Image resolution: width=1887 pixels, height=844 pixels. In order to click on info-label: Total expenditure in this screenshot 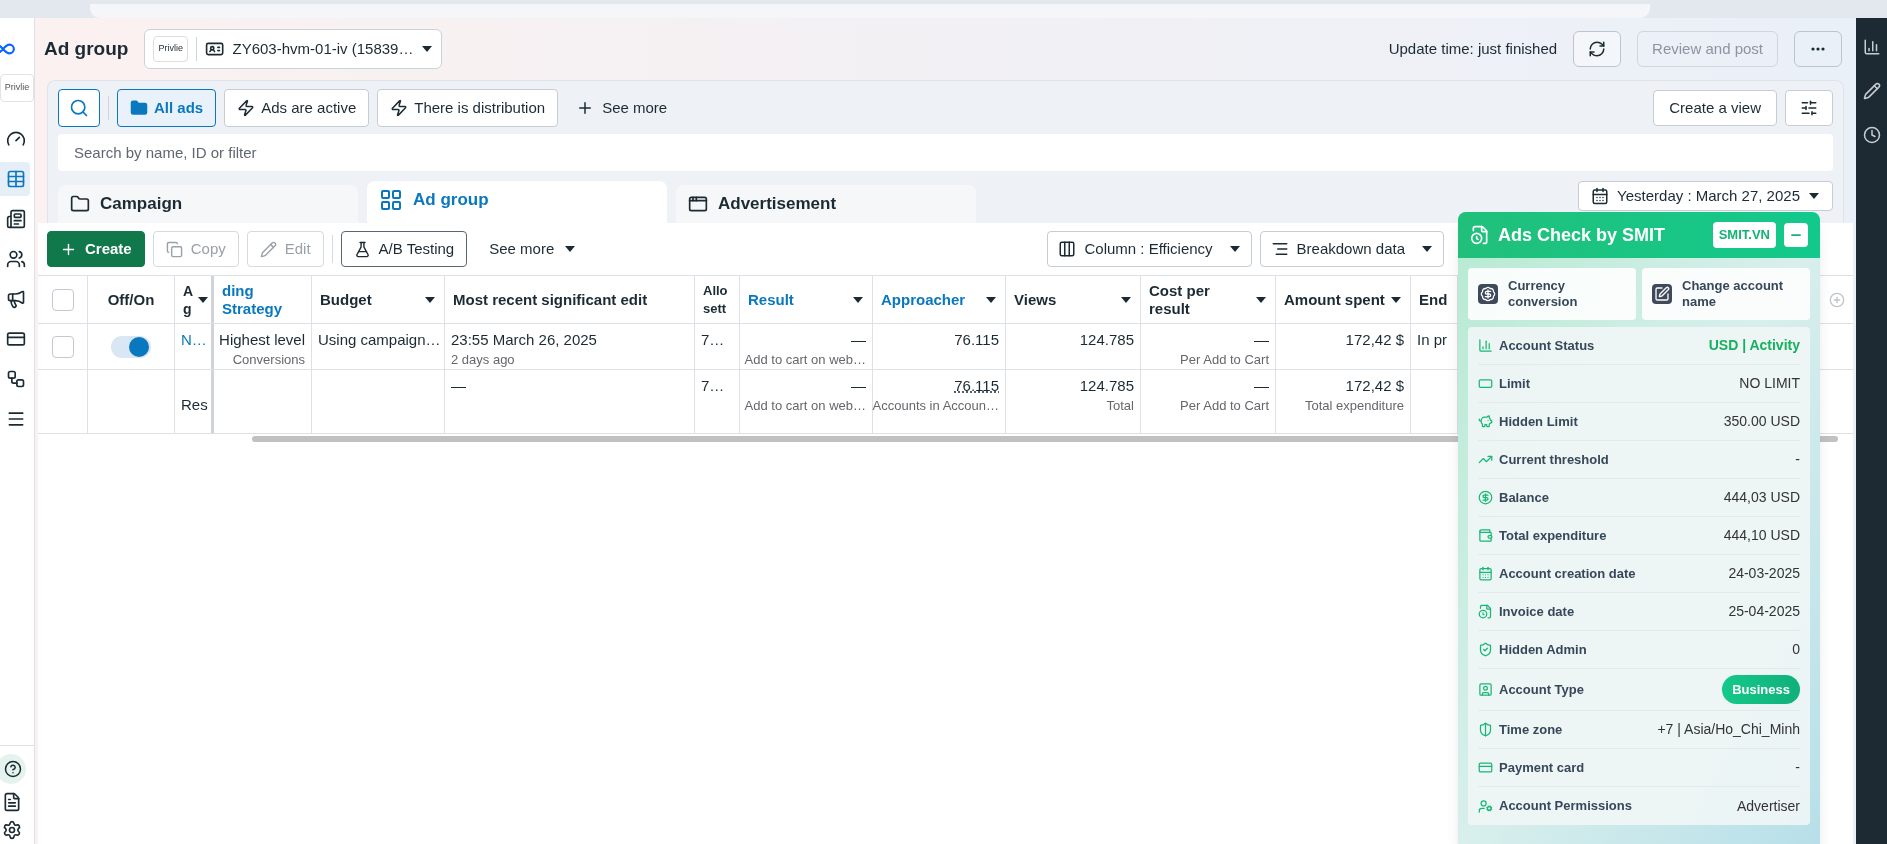, I will do `click(1553, 535)`.